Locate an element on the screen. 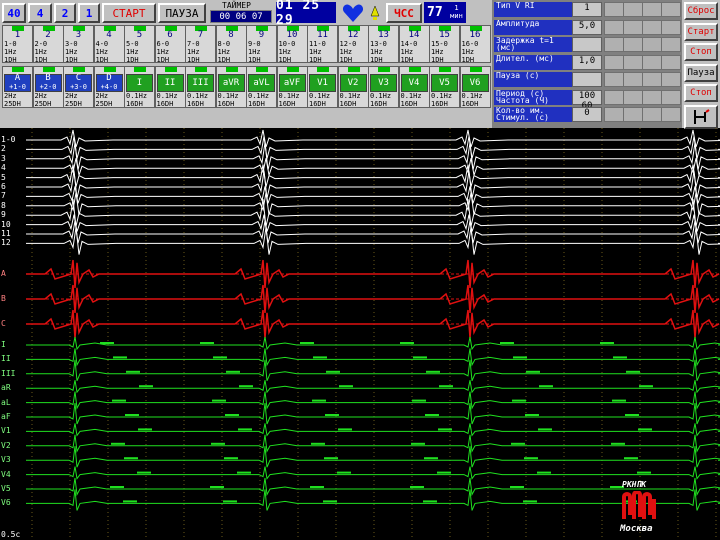  param-value: 100 60 is located at coordinates (587, 100).